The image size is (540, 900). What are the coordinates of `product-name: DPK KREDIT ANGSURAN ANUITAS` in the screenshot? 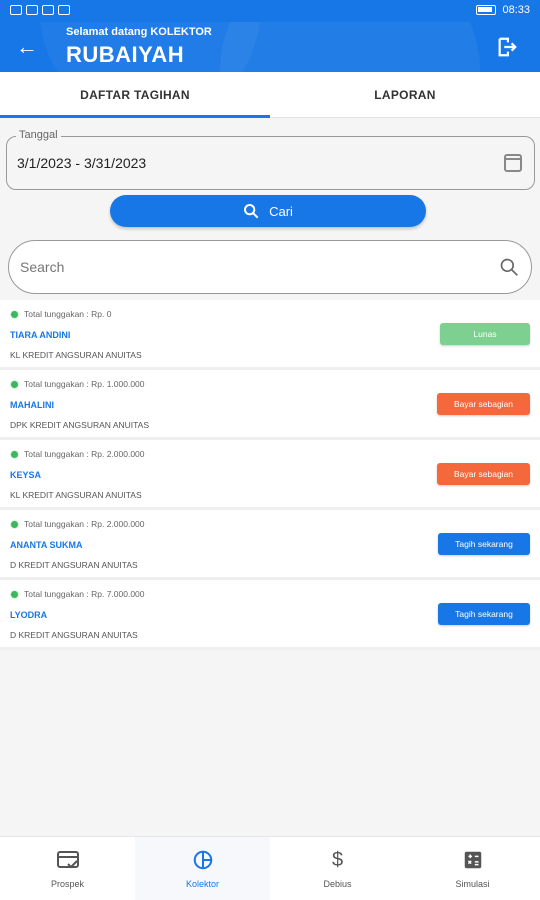 It's located at (80, 425).